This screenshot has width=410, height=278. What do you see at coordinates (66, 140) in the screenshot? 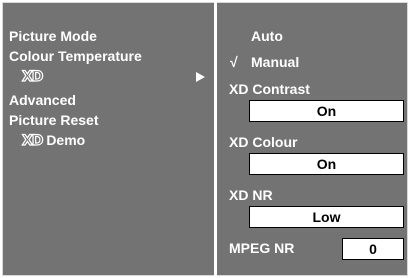
I see `menu-item-label: Demo` at bounding box center [66, 140].